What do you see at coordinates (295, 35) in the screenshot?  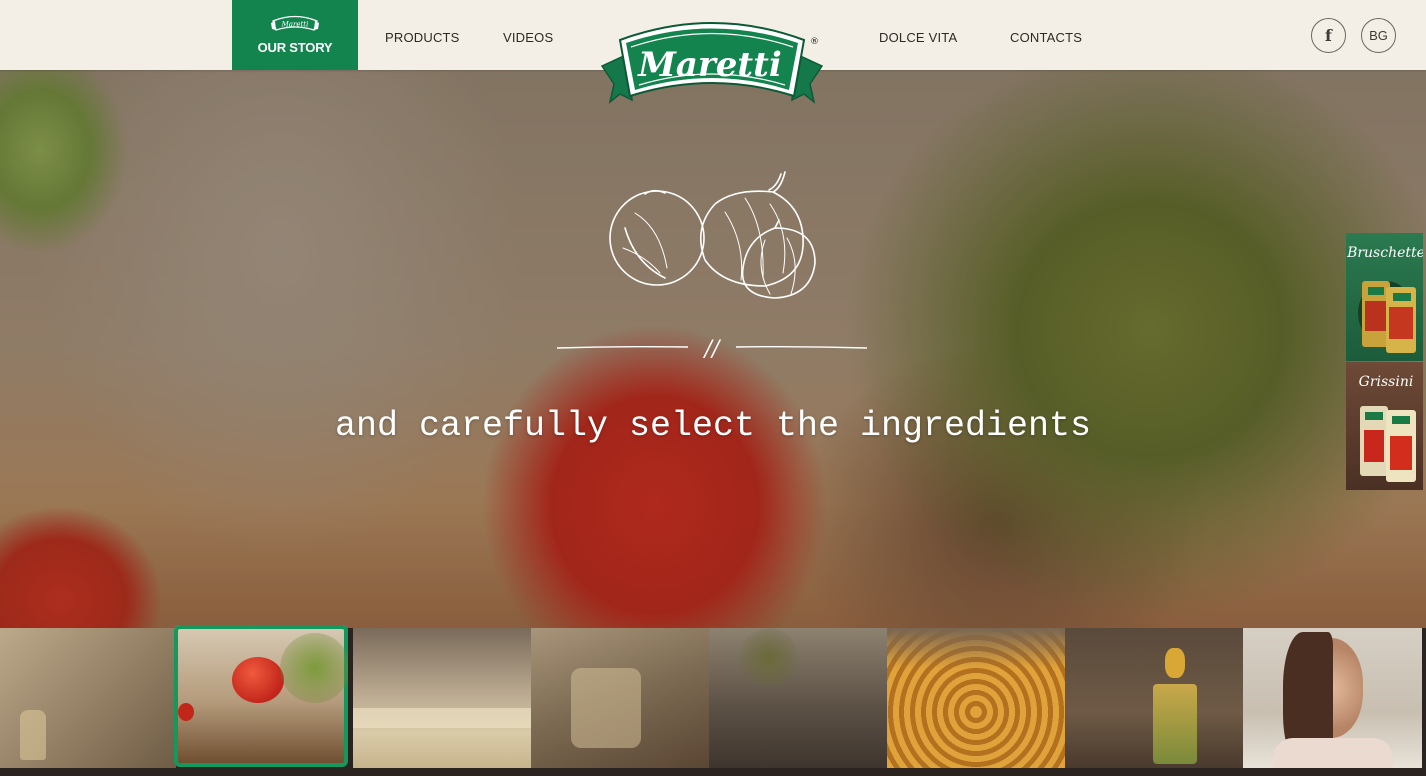 I see `nav-our-story: Maretti OUR STORY` at bounding box center [295, 35].